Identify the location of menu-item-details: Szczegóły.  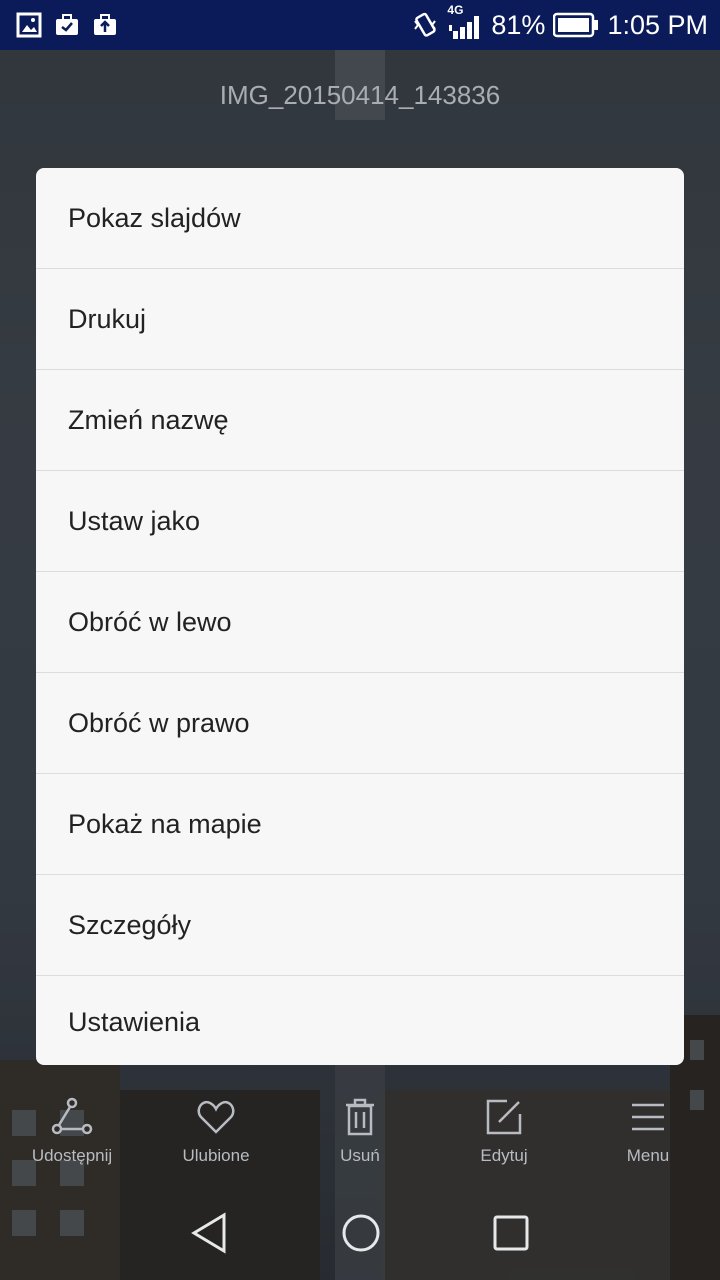
(360, 925).